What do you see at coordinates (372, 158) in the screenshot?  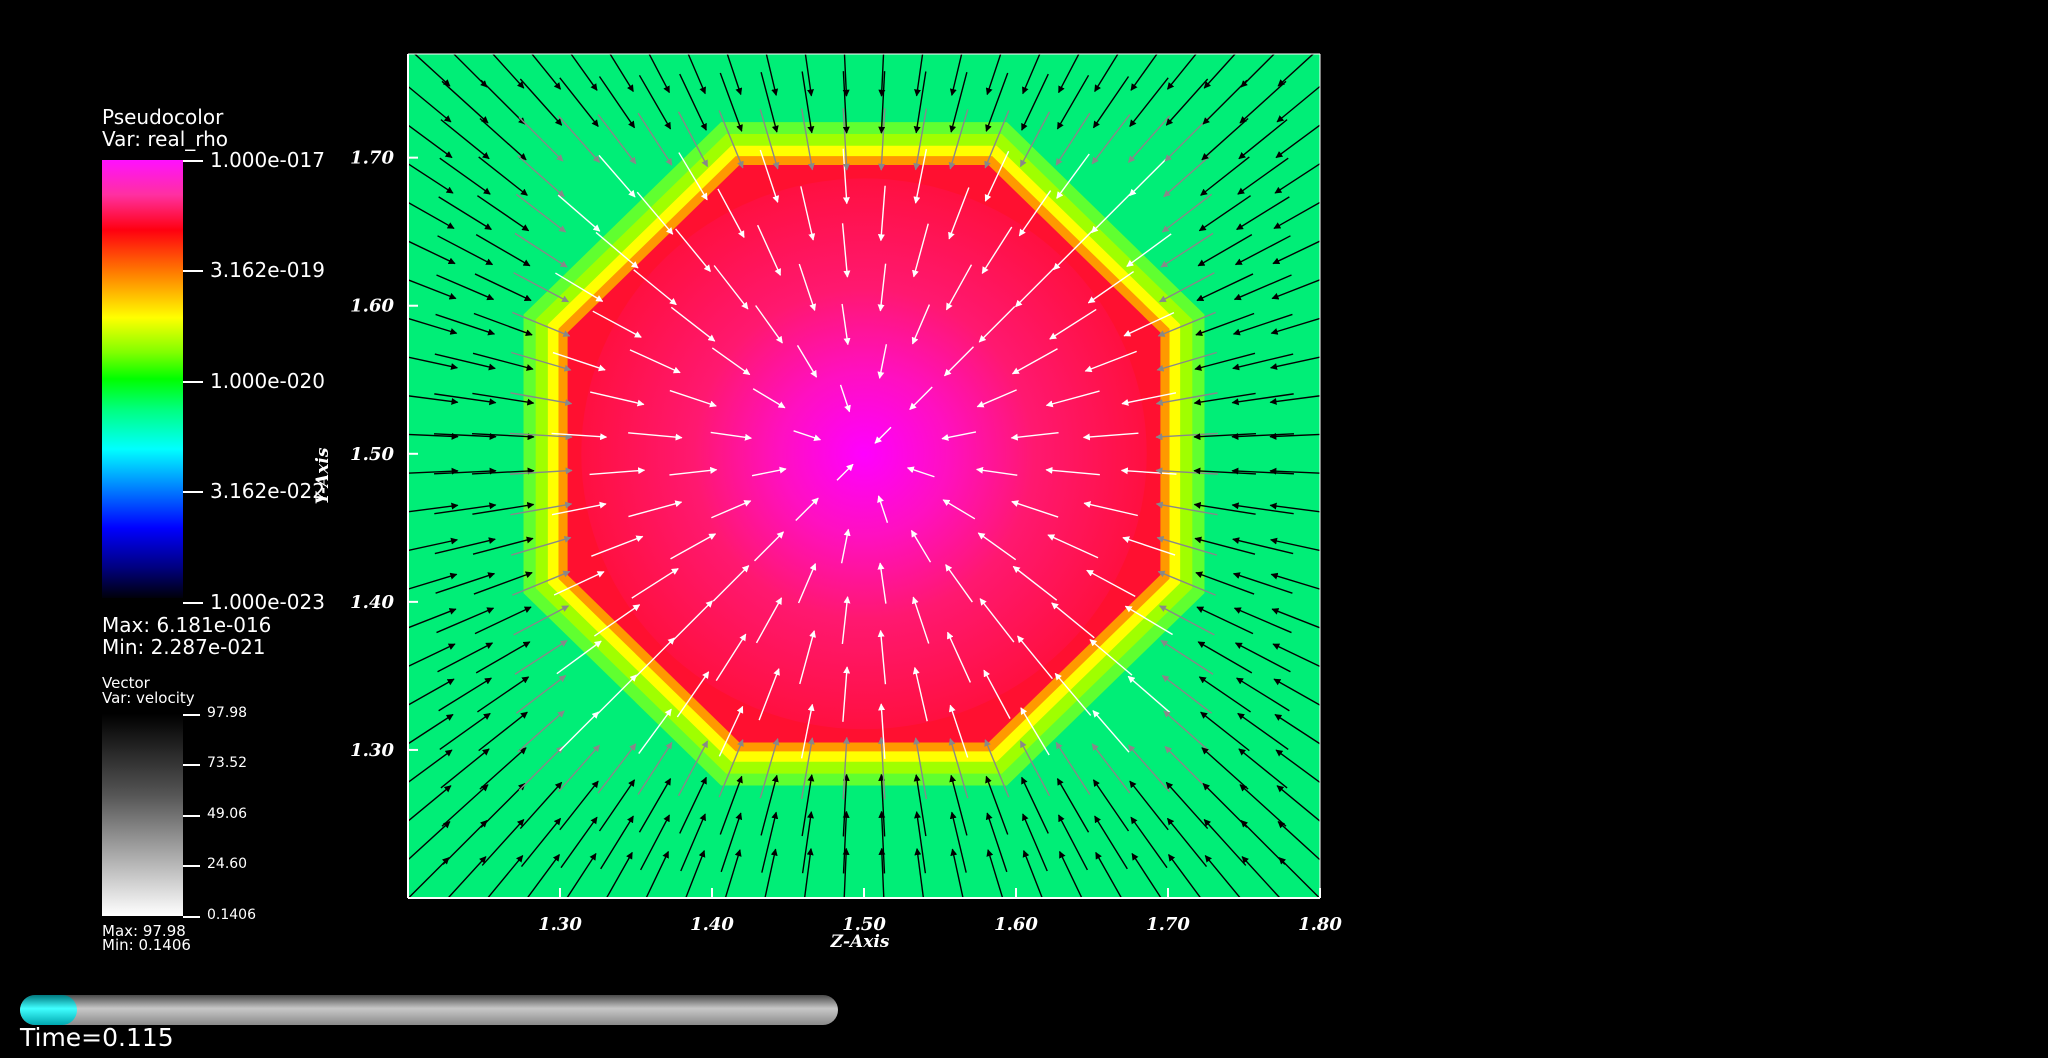 I see `y-tick-label: 1.70` at bounding box center [372, 158].